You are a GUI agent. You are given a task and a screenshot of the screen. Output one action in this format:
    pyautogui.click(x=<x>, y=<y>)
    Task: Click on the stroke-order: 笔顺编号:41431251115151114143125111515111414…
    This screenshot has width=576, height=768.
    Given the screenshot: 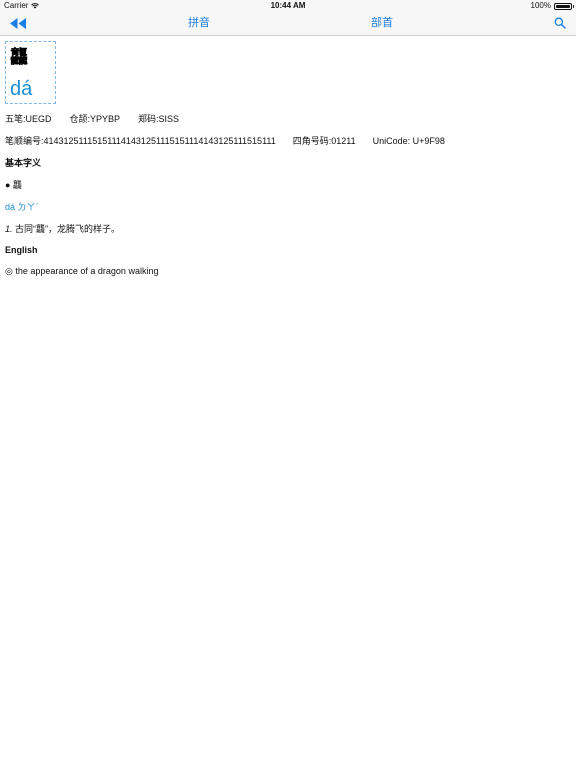 What is the action you would take?
    pyautogui.click(x=140, y=141)
    